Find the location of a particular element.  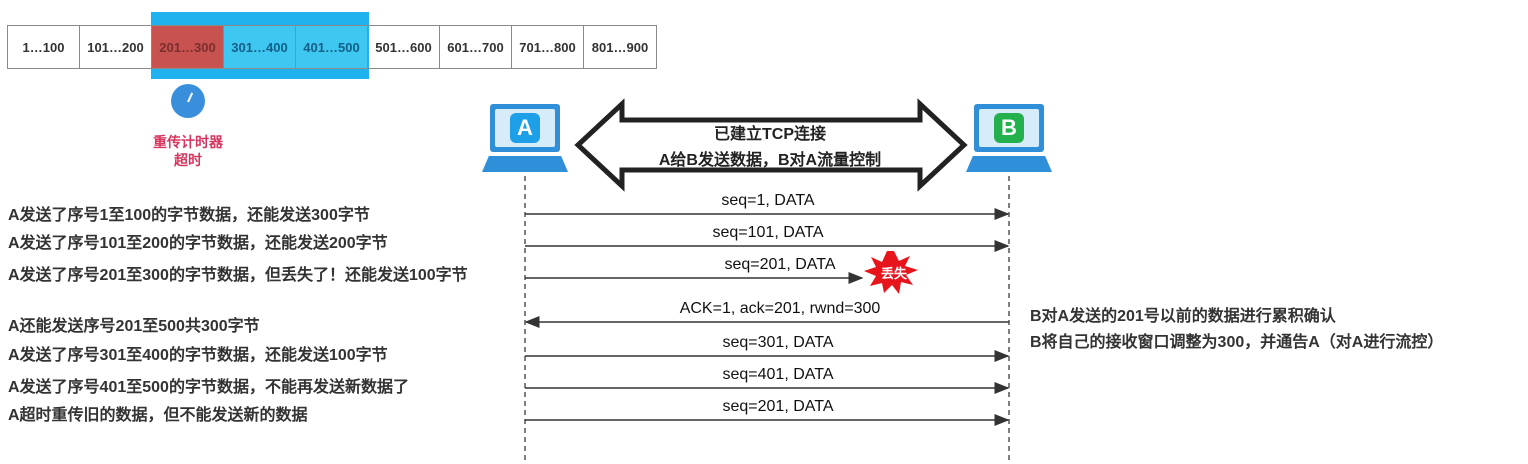

host-a-computer: A is located at coordinates (525, 140).